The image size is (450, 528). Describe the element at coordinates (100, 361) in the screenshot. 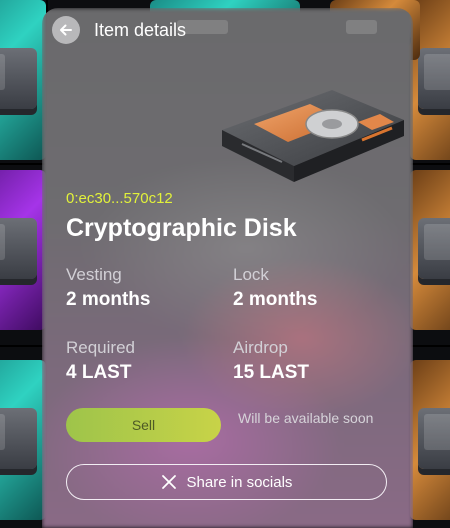

I see `stat-required: Required 4 LAST` at that location.